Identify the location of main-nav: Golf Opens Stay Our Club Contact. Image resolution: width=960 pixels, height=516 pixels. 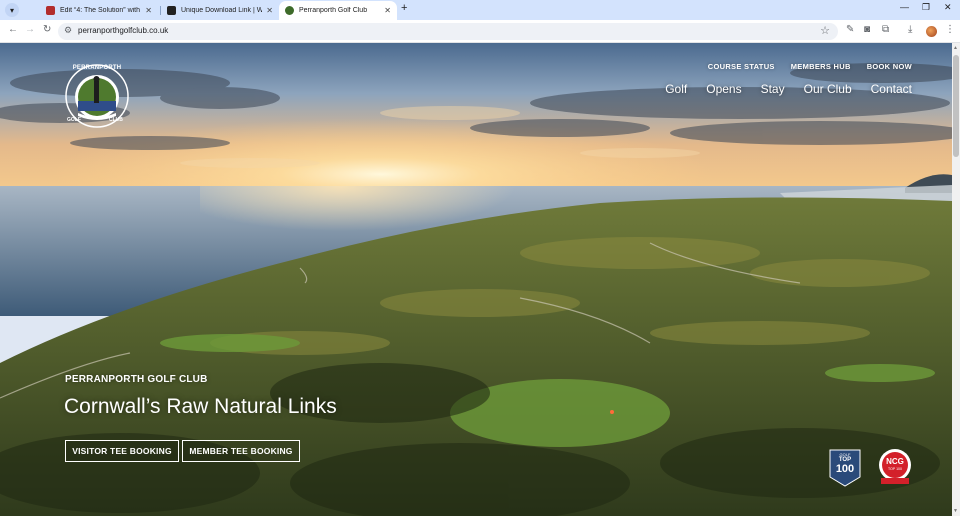
(788, 89).